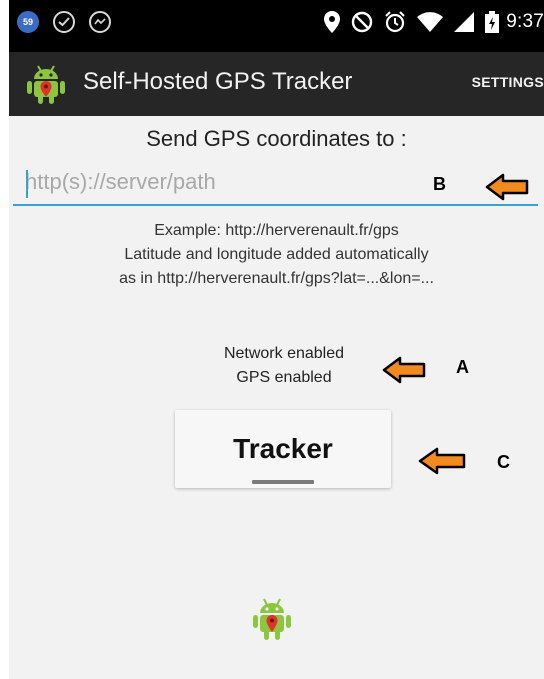 This screenshot has width=544, height=679. Describe the element at coordinates (492, 22) in the screenshot. I see `battery-icon` at that location.